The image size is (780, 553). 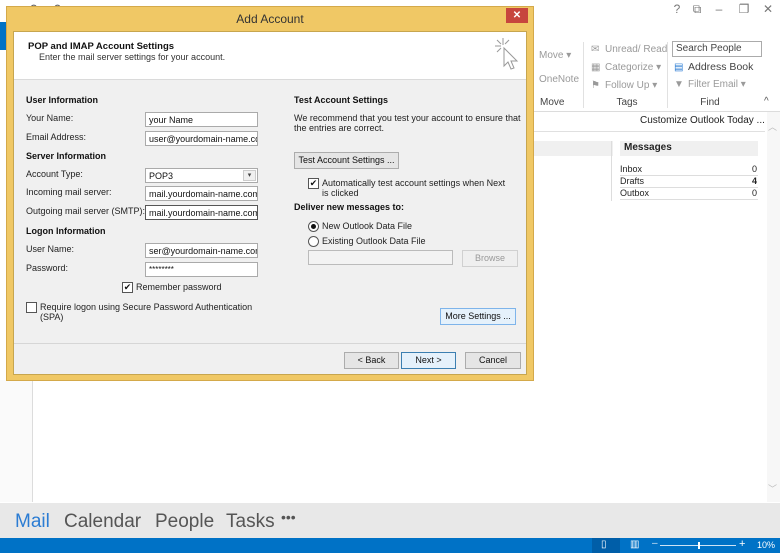 I want to click on email-address-label: Email Address:, so click(x=56, y=137).